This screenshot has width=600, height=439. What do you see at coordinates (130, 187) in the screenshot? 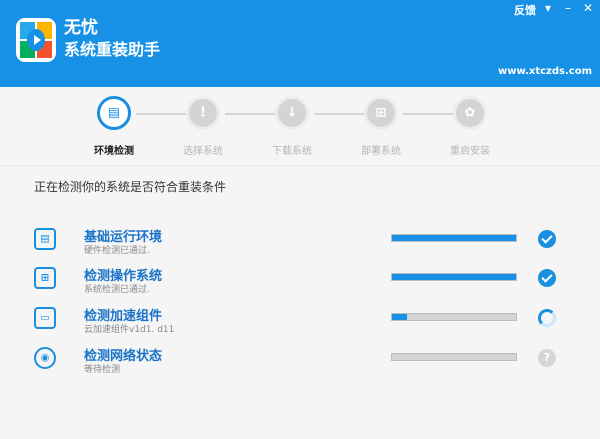
I see `status-text: 正在检测你的系统是否符合重装条件` at bounding box center [130, 187].